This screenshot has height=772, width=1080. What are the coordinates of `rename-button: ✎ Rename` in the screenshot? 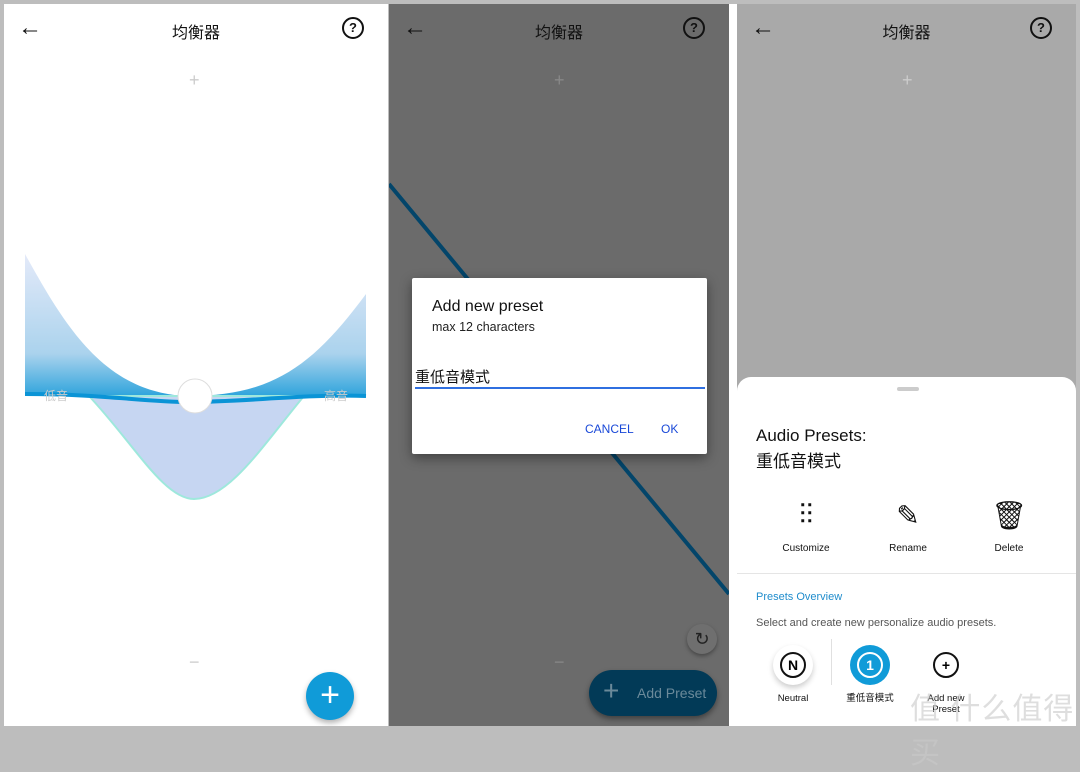 It's located at (908, 526).